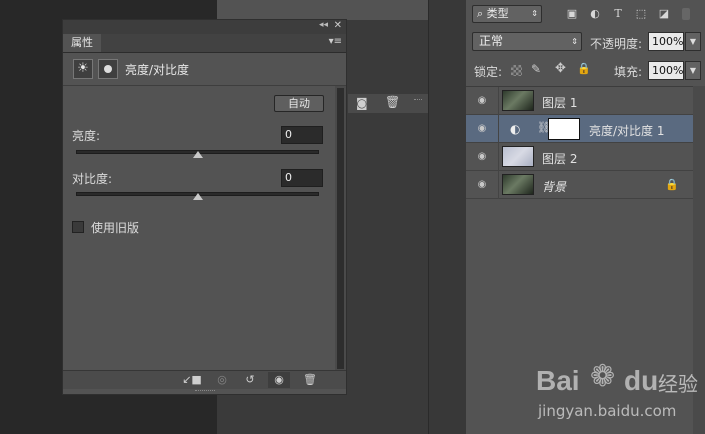 The height and width of the screenshot is (434, 705). I want to click on filter-label: 类型, so click(497, 13).